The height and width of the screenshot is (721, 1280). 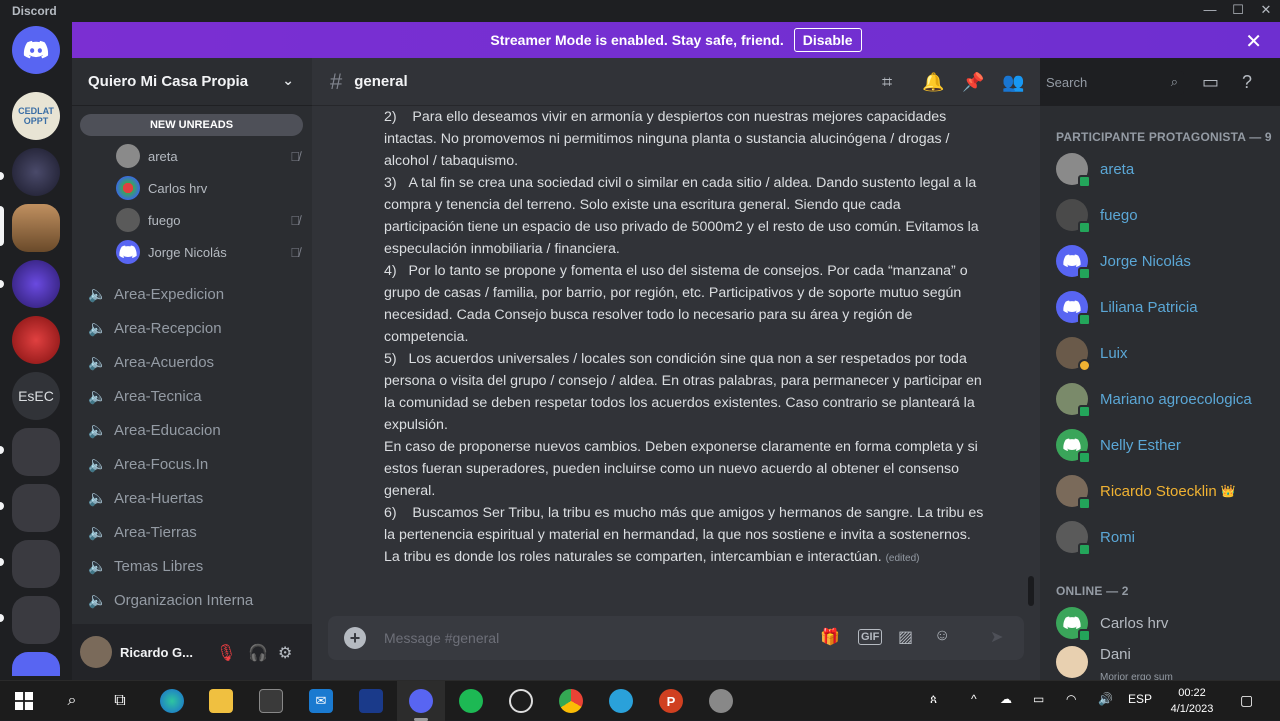 I want to click on member-item: Jorge Nicolás, so click(x=1166, y=261).